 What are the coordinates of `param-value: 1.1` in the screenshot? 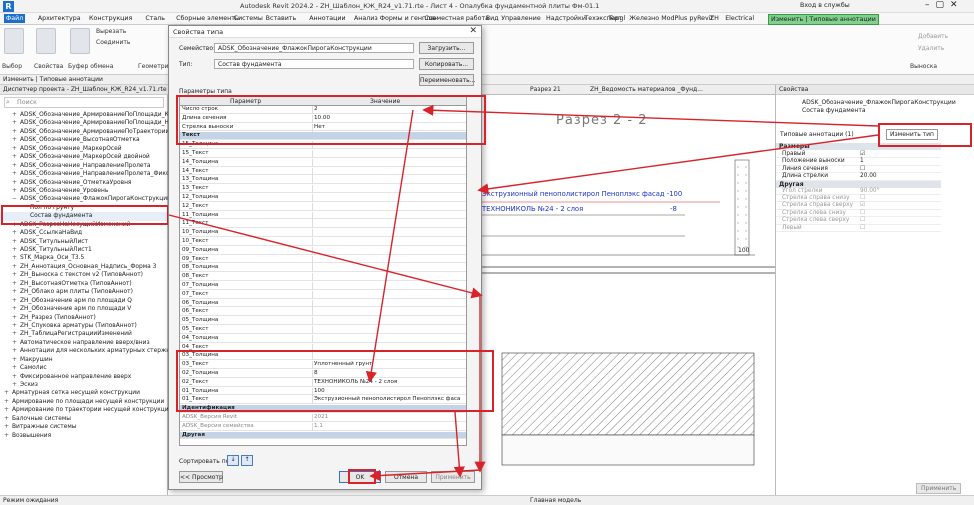 It's located at (387, 427).